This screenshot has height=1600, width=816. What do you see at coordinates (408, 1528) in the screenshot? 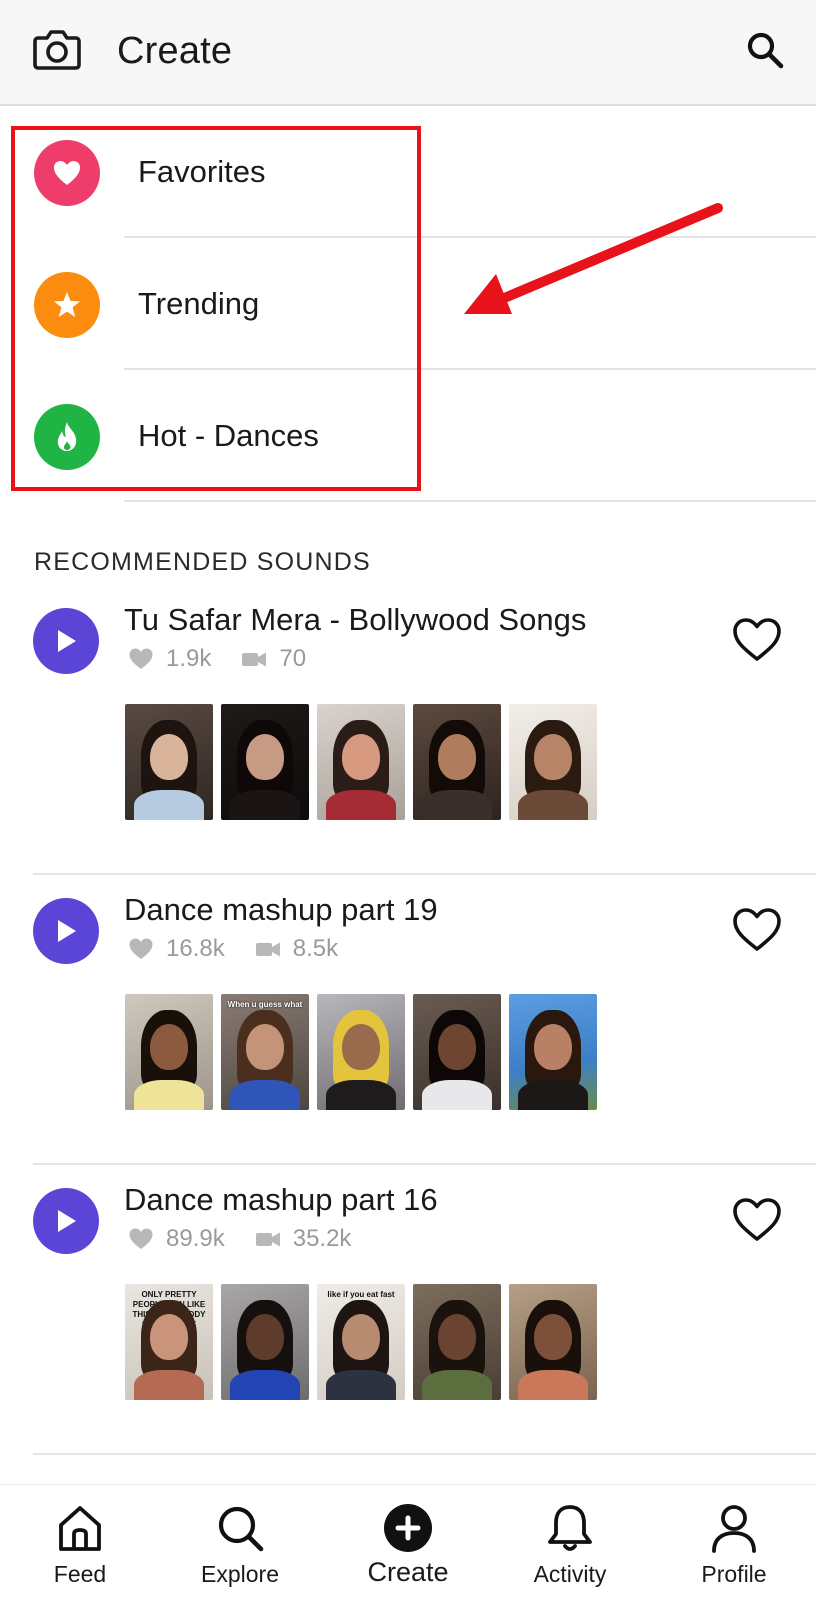
I see `plus-circle-icon` at bounding box center [408, 1528].